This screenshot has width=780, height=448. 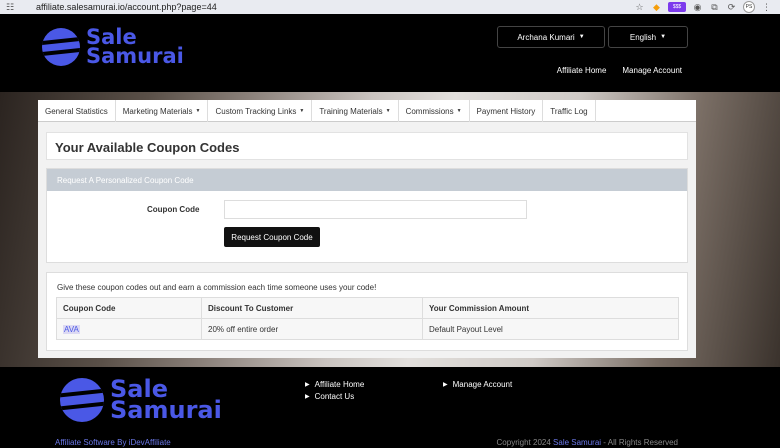 I want to click on nav-general-statistics: General Statistics, so click(x=77, y=111).